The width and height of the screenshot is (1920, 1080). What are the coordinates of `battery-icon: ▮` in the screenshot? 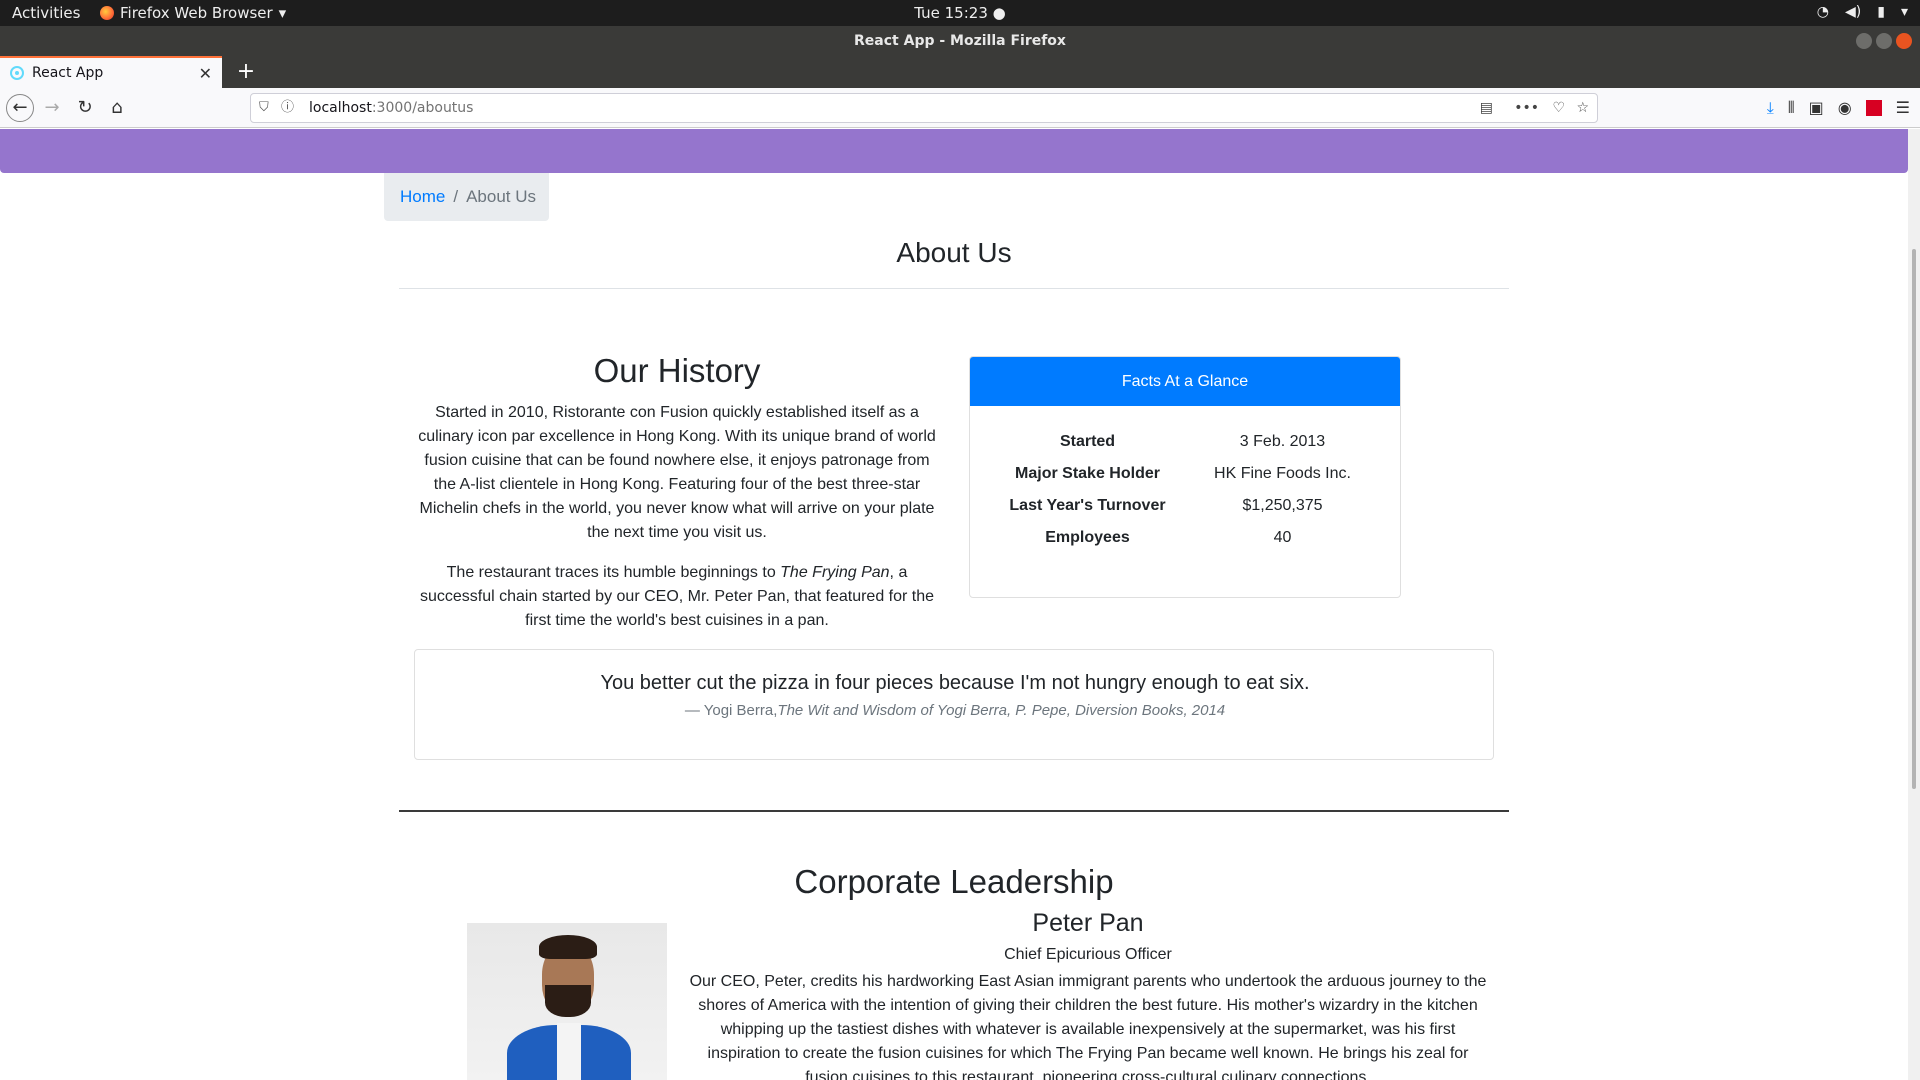 It's located at (1881, 12).